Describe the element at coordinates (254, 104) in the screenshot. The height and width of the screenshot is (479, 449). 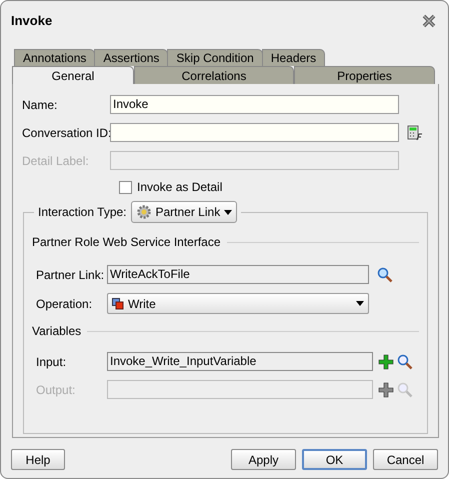
I see `text-field: Invoke` at that location.